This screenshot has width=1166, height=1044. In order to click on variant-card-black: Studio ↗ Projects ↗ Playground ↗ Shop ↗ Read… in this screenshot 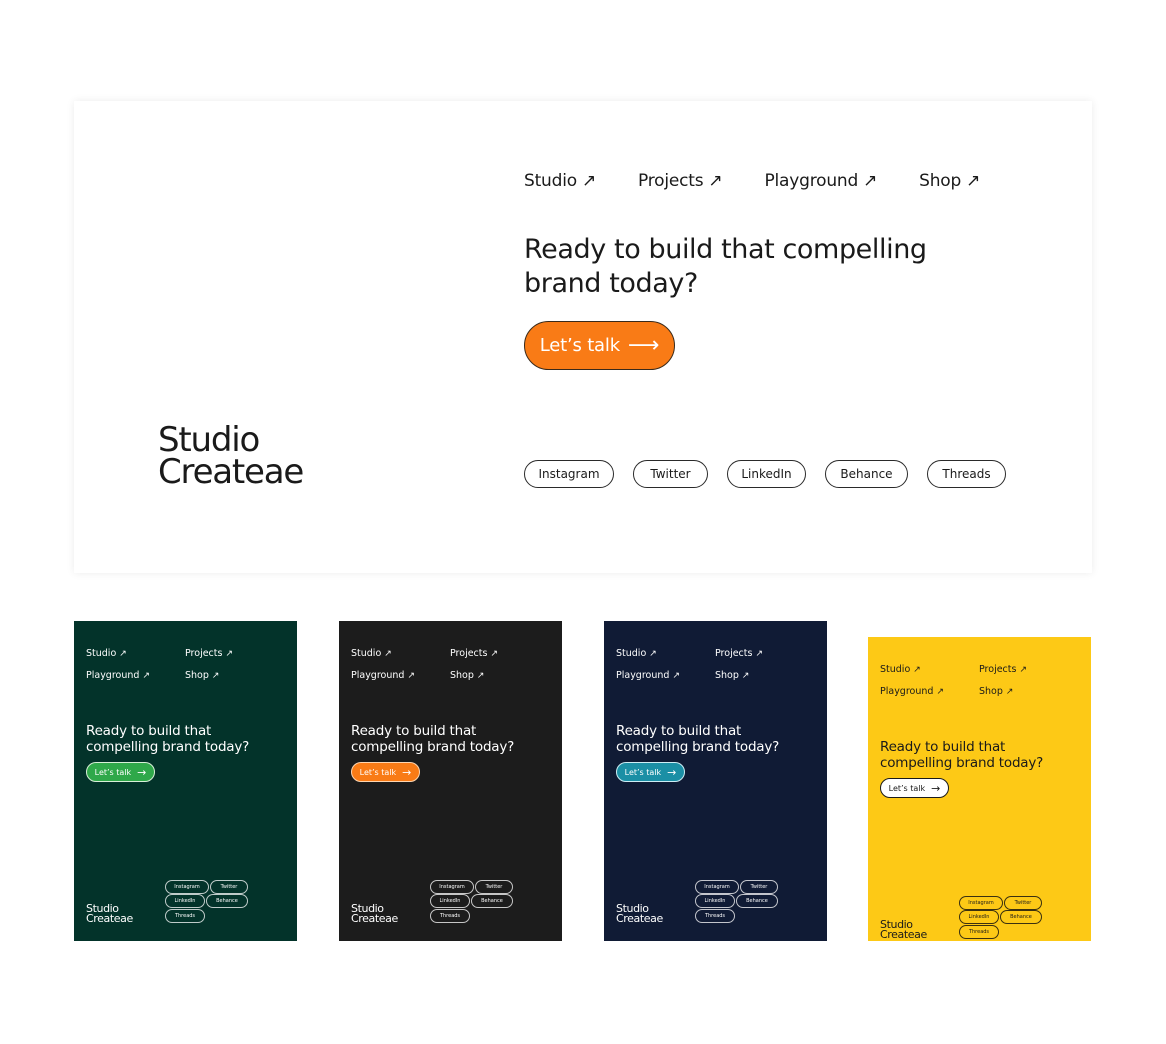, I will do `click(450, 781)`.